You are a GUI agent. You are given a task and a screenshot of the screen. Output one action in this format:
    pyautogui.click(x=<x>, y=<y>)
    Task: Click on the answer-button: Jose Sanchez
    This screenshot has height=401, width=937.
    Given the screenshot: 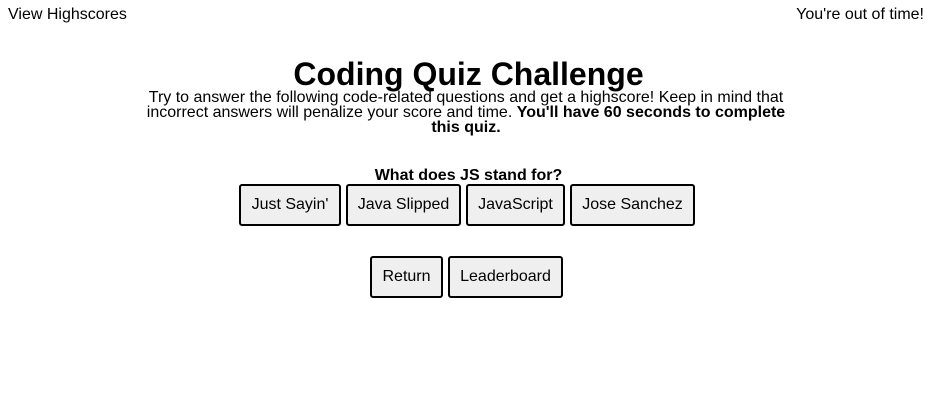 What is the action you would take?
    pyautogui.click(x=632, y=205)
    